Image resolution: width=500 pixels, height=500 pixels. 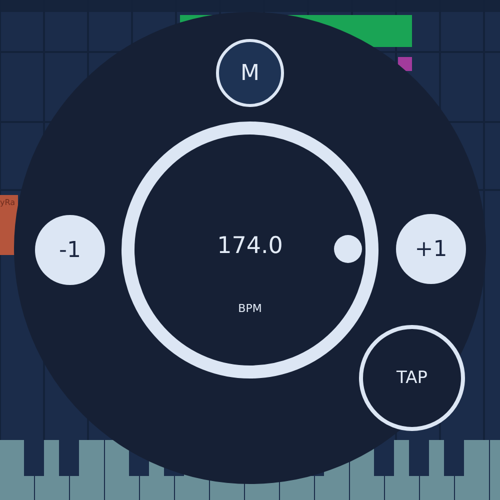 I want to click on clip-label: yRa, so click(x=8, y=203).